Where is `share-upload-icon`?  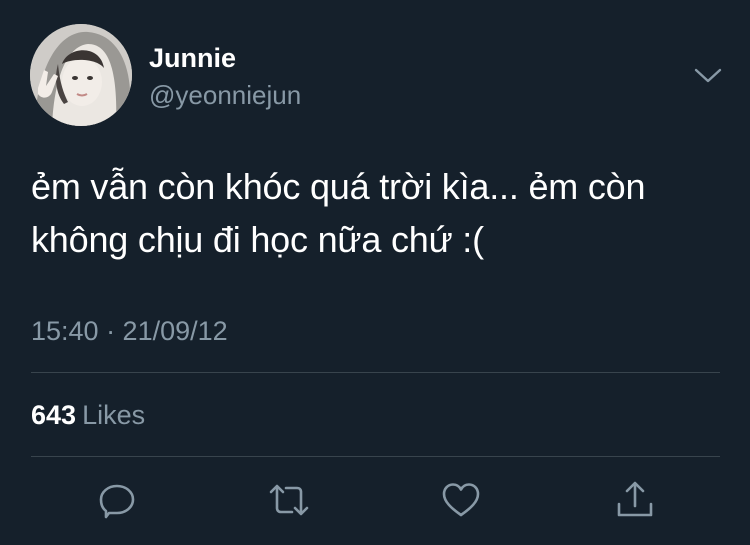
share-upload-icon is located at coordinates (635, 499).